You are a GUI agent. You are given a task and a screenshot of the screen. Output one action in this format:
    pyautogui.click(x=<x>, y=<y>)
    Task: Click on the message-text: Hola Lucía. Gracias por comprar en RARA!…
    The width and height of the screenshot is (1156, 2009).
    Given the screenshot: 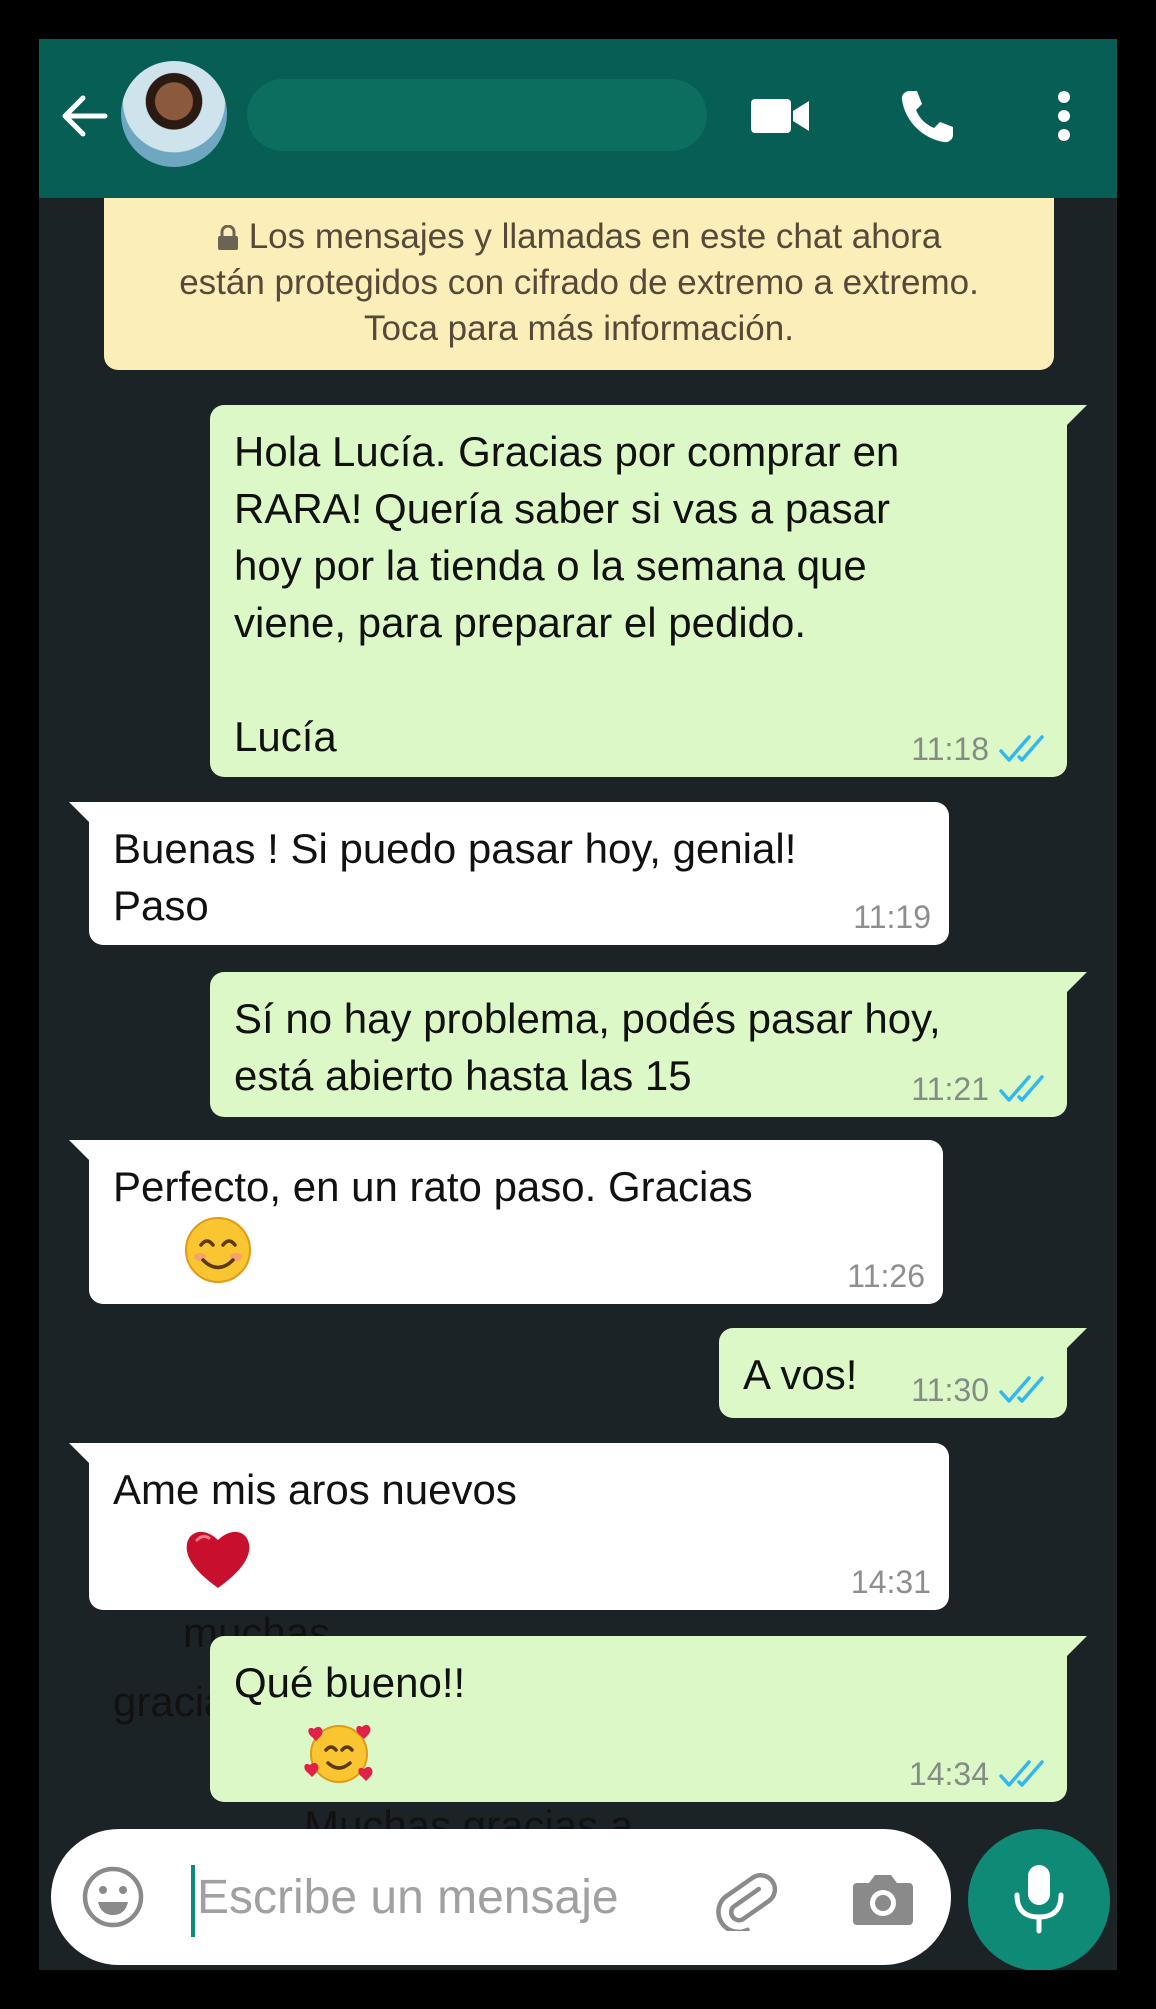 What is the action you would take?
    pyautogui.click(x=567, y=594)
    